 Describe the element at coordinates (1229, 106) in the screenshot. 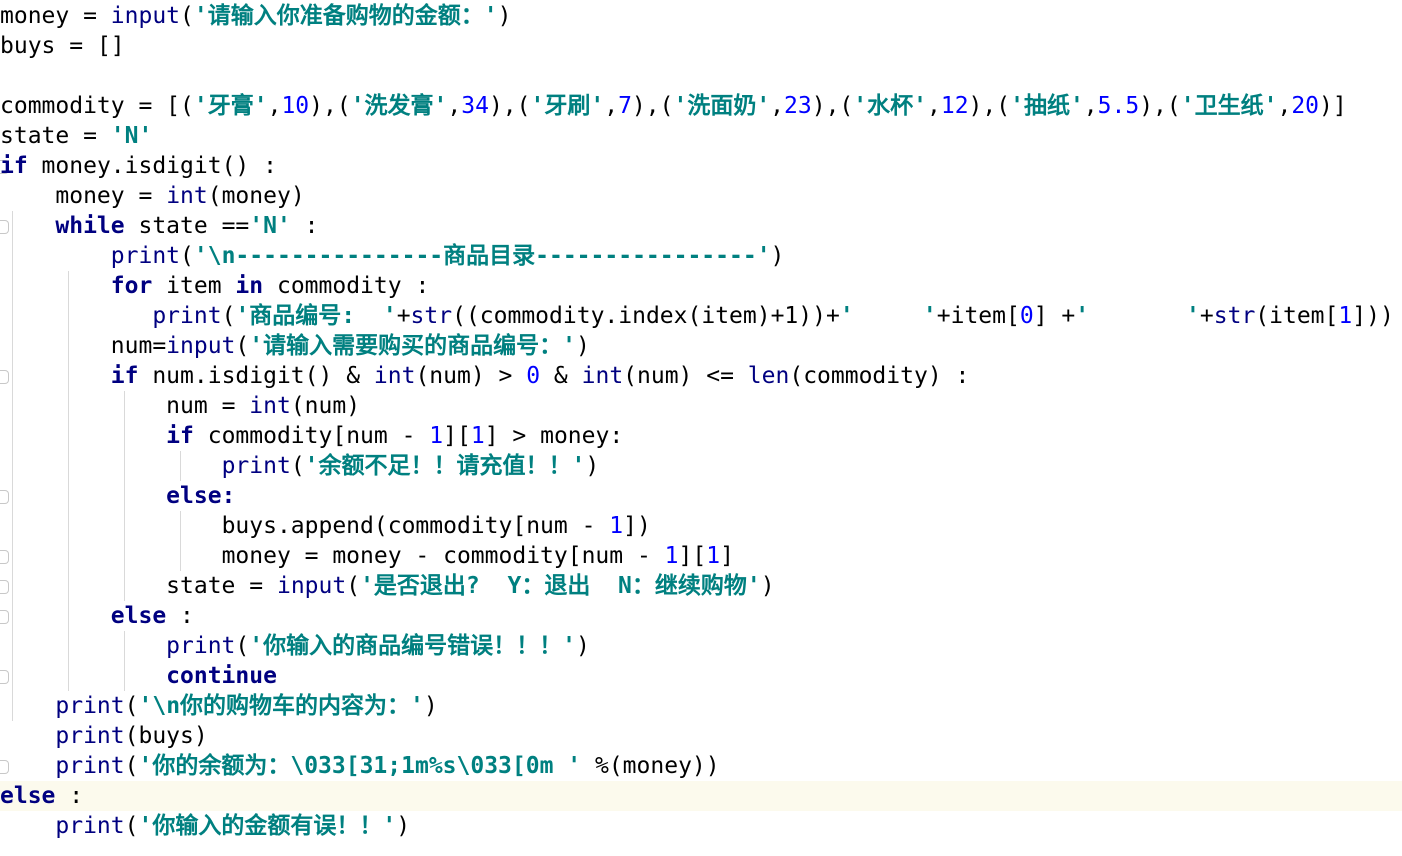

I see `code-token: '卫生纸'` at that location.